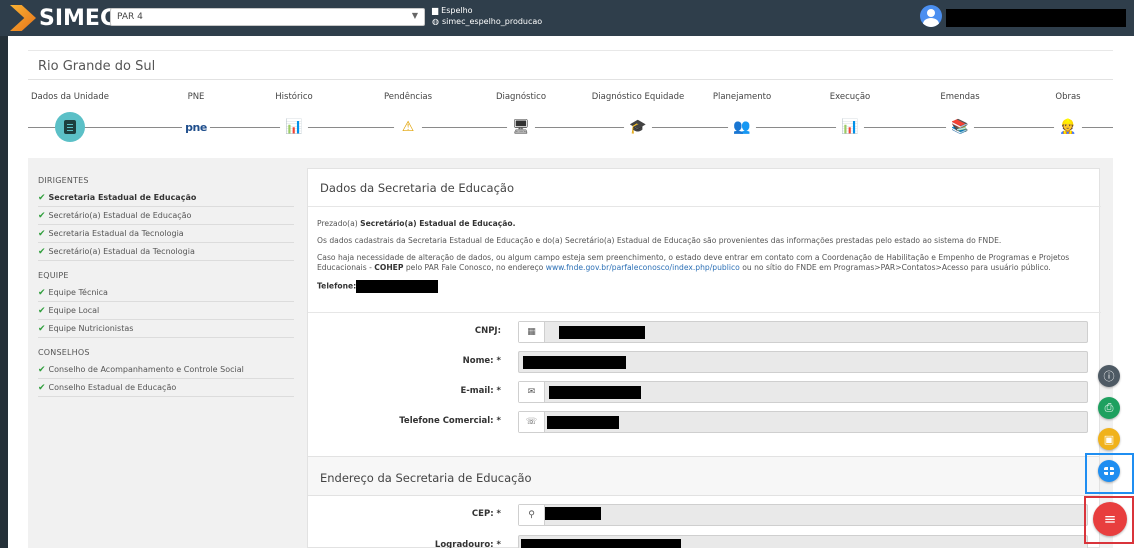 This screenshot has width=1134, height=548. What do you see at coordinates (4, 274) in the screenshot?
I see `left-edge-stripe` at bounding box center [4, 274].